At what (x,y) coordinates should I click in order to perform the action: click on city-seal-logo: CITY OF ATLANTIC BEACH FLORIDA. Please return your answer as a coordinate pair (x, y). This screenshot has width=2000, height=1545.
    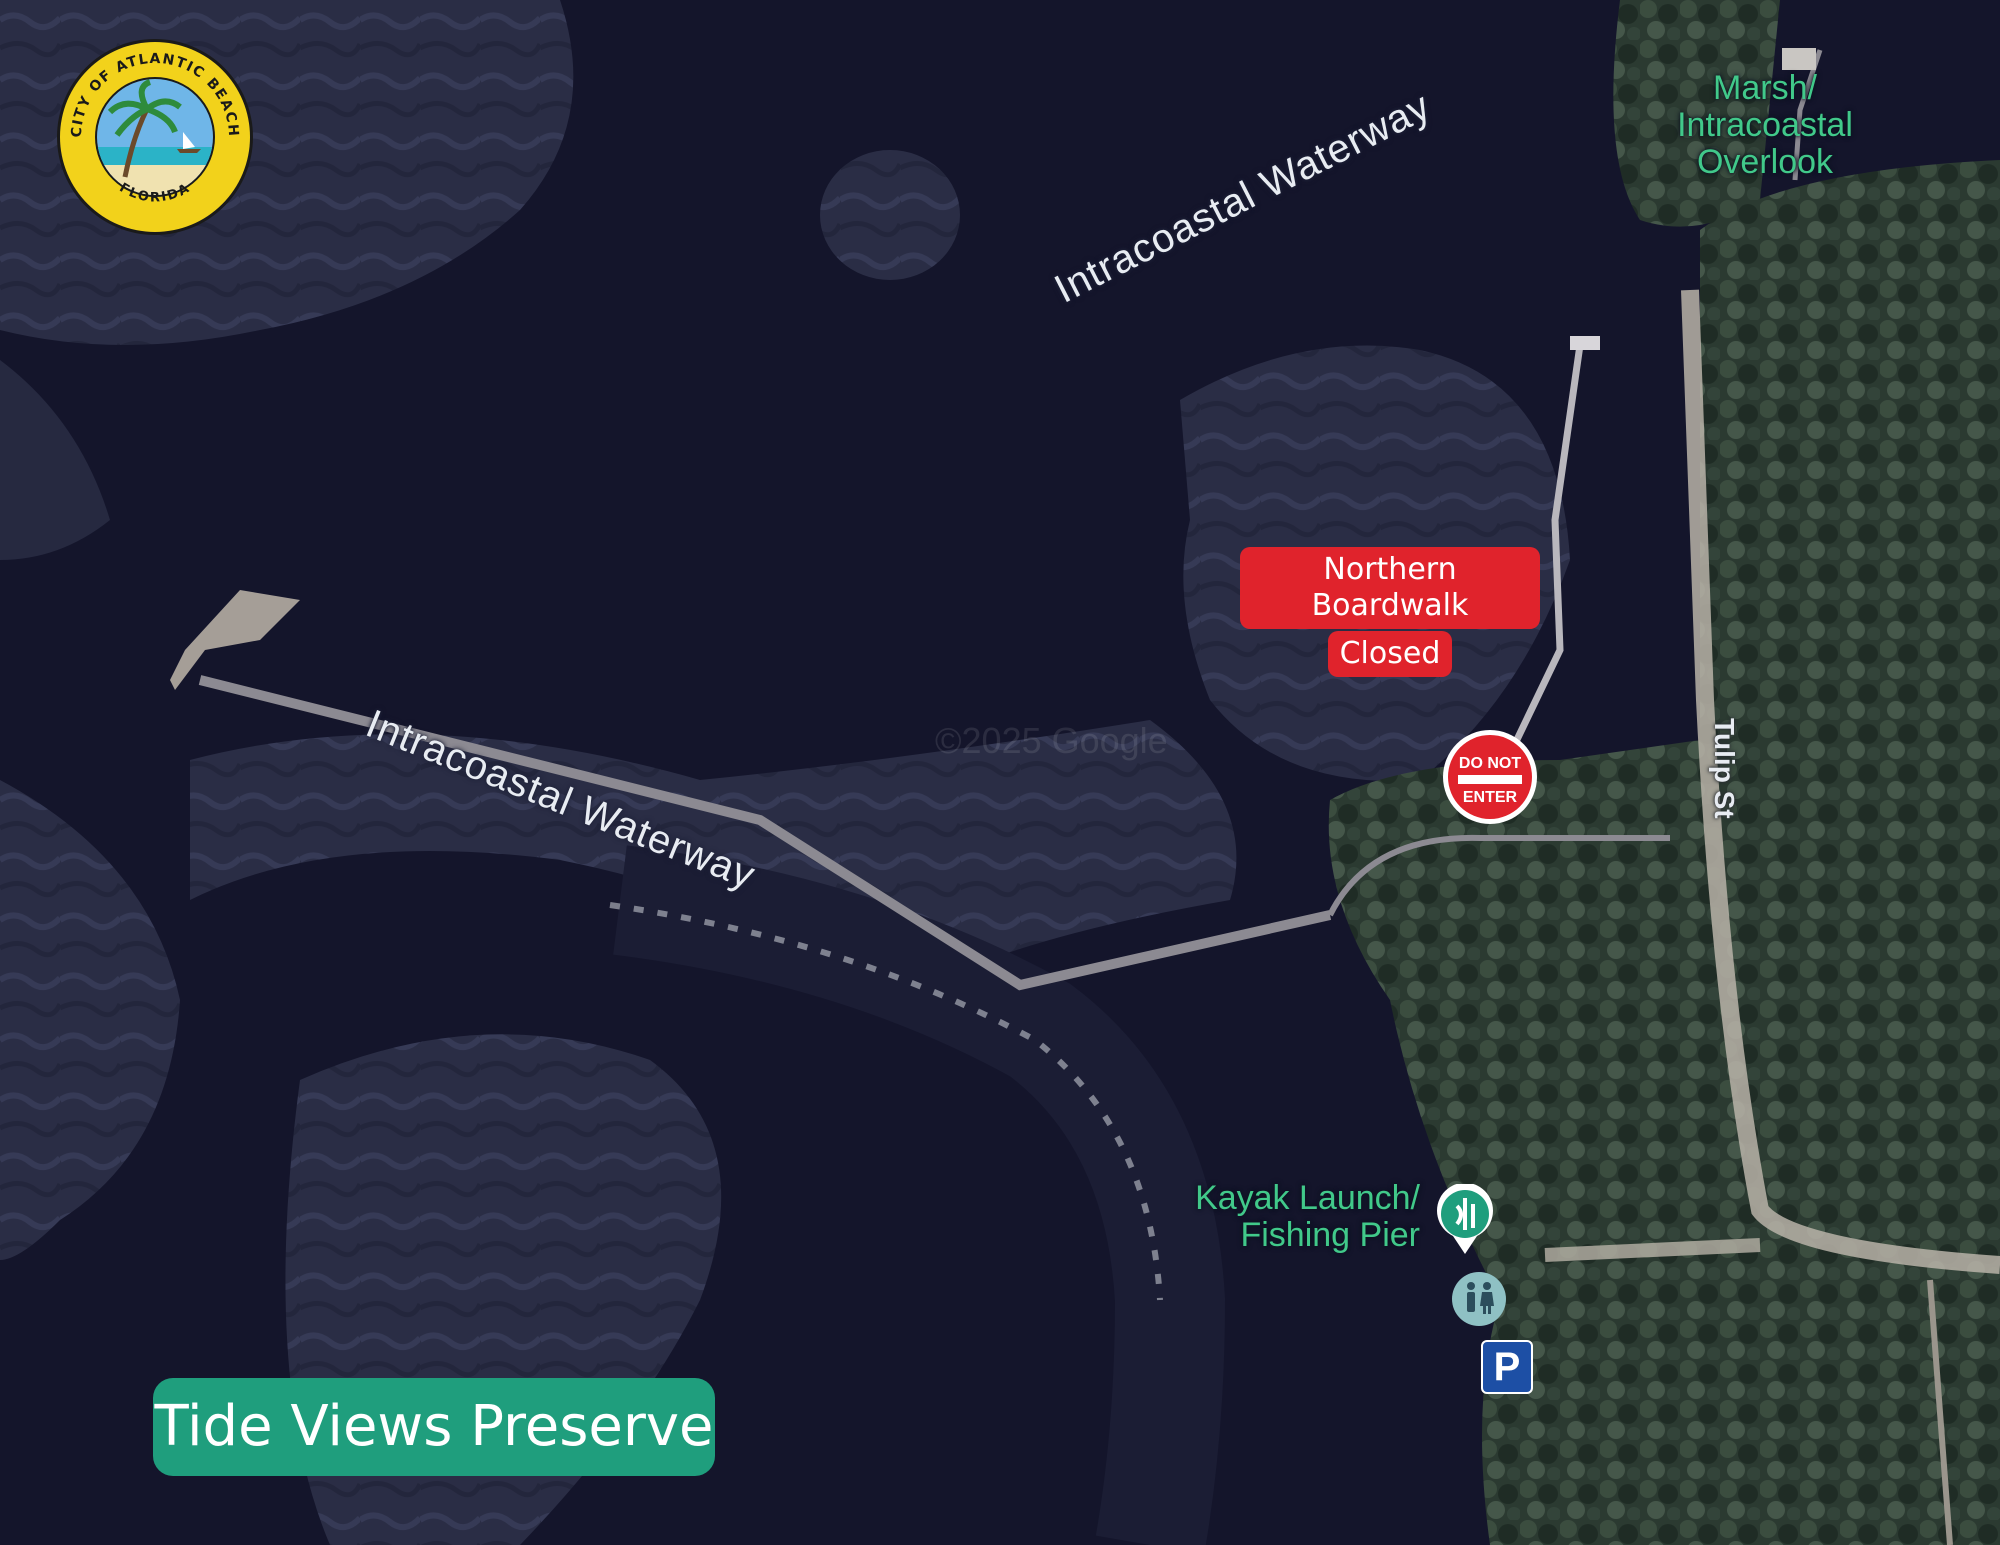
    Looking at the image, I should click on (155, 137).